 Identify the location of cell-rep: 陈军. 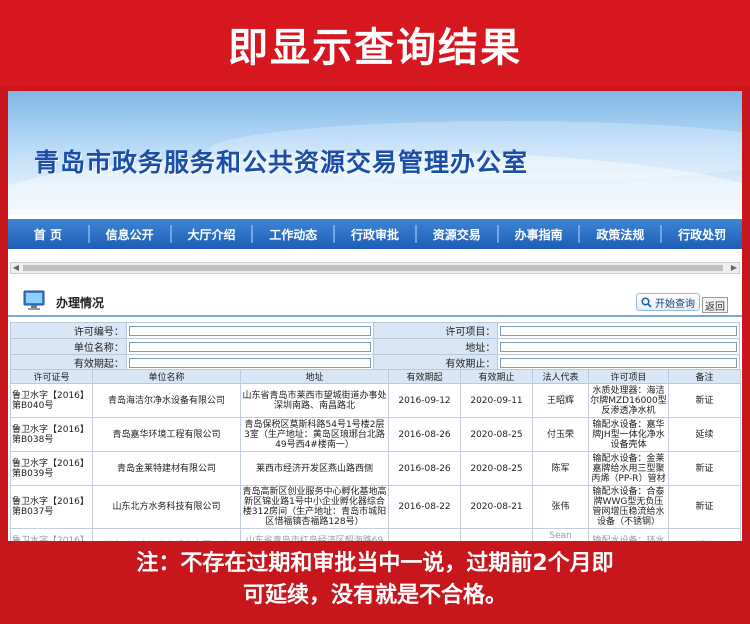
(560, 468).